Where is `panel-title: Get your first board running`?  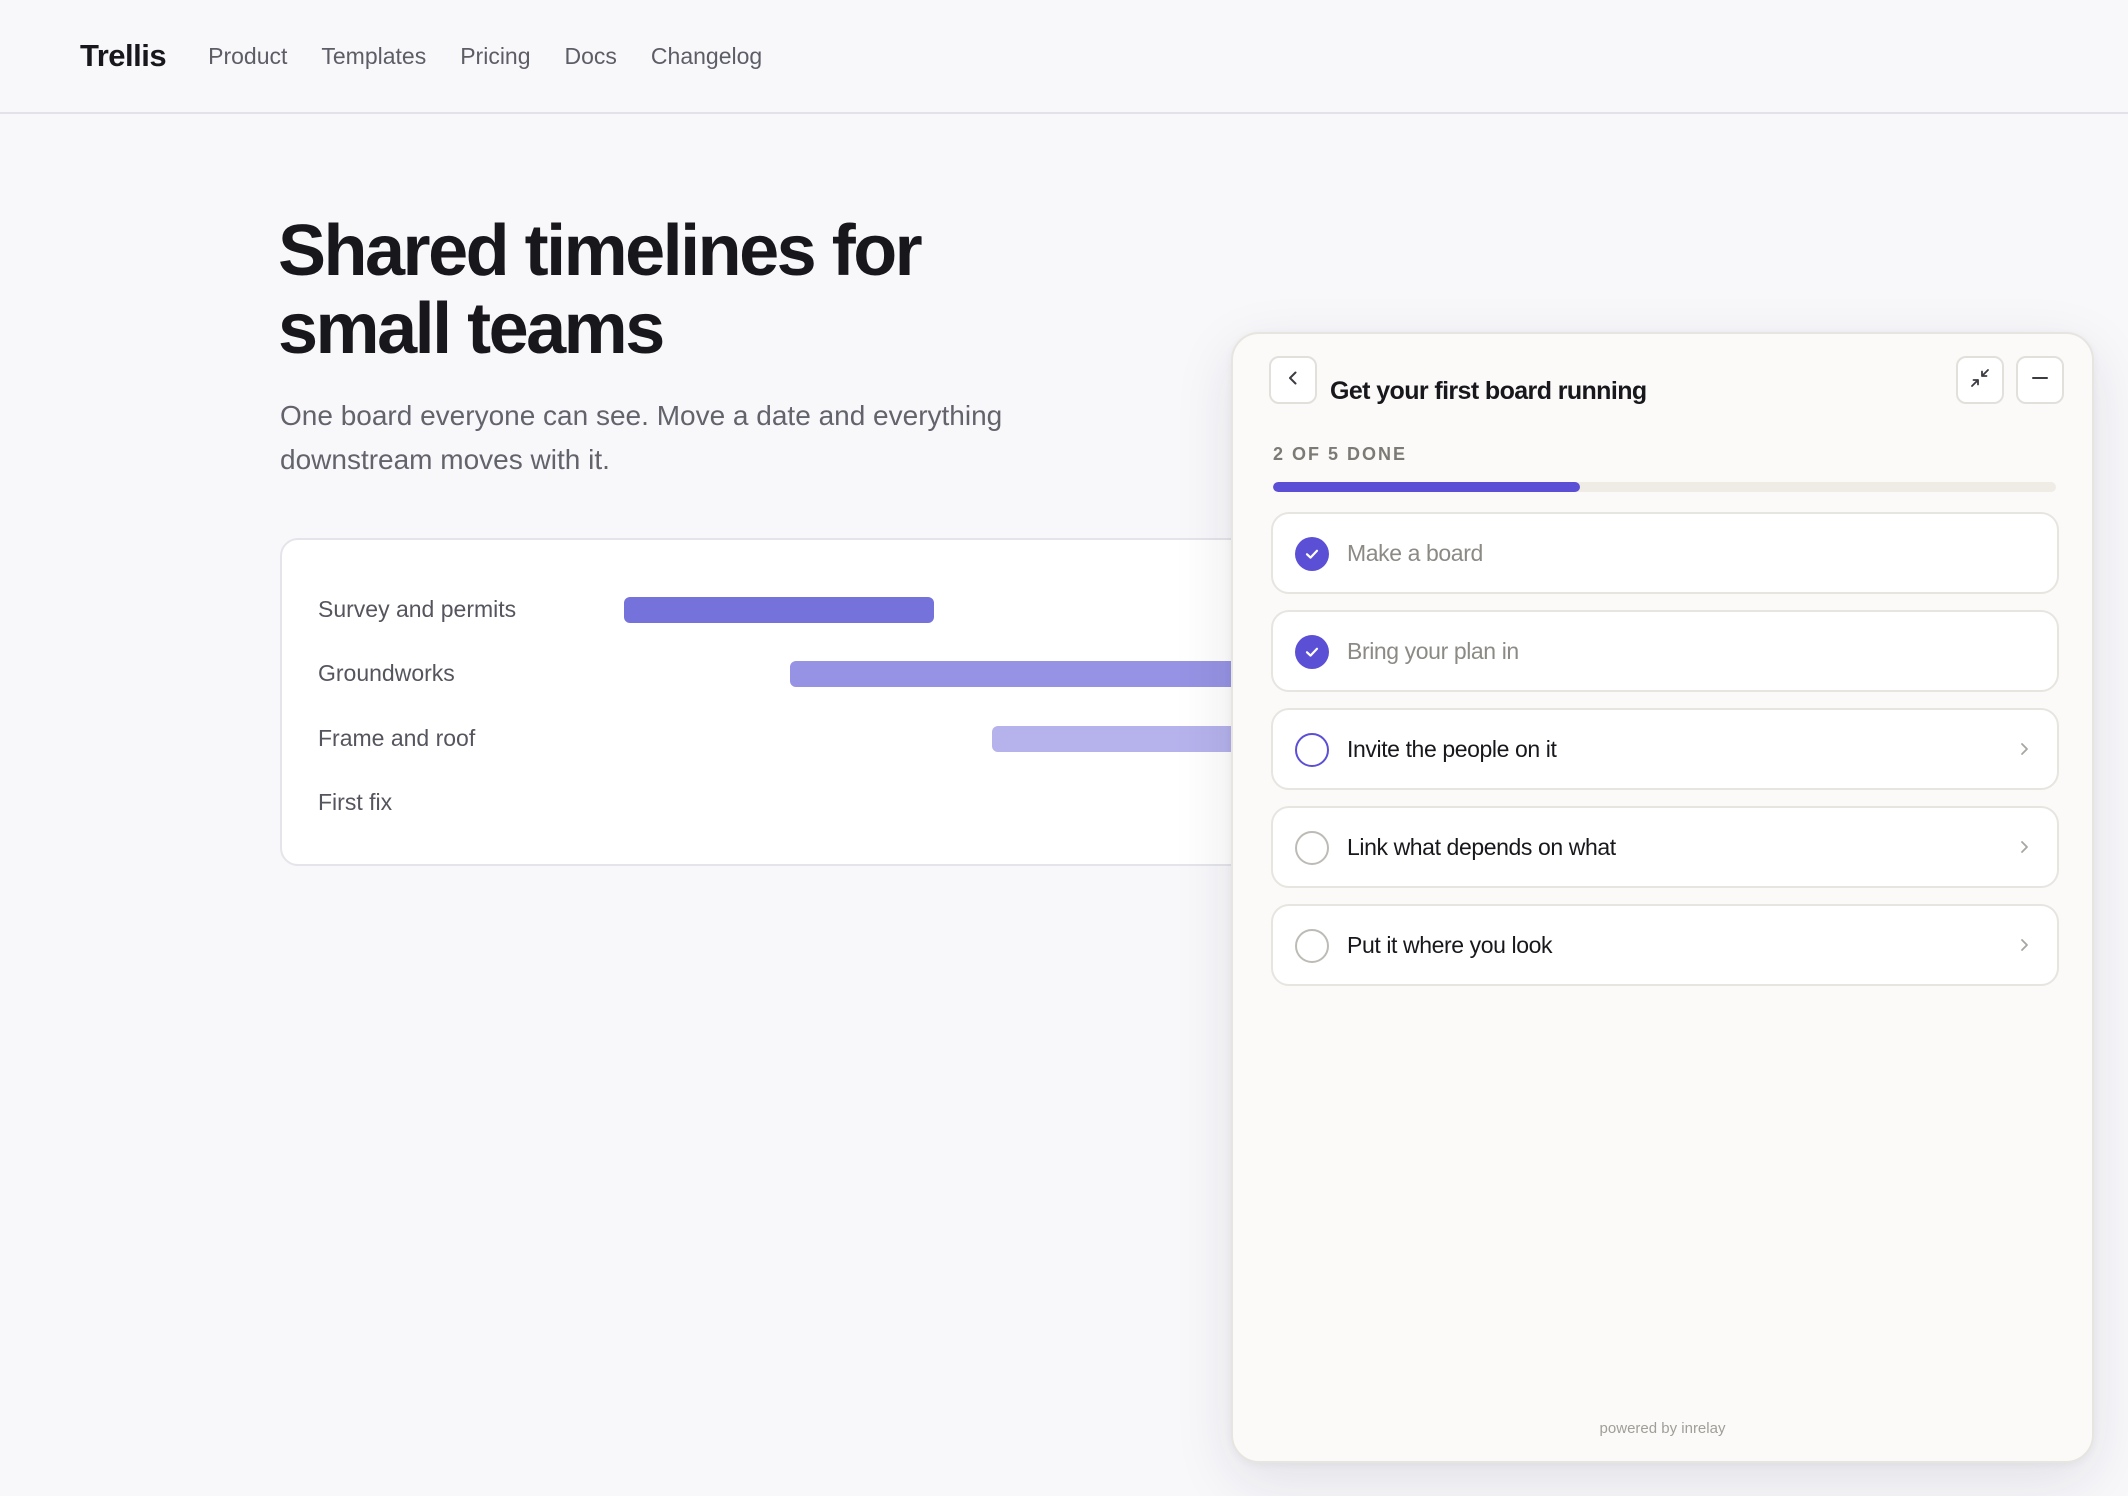 panel-title: Get your first board running is located at coordinates (1488, 391).